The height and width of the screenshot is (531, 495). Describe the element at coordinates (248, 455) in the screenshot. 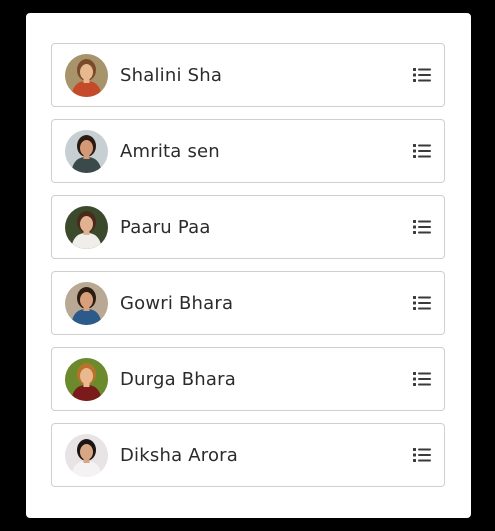

I see `list-item: Diksha Arora` at that location.